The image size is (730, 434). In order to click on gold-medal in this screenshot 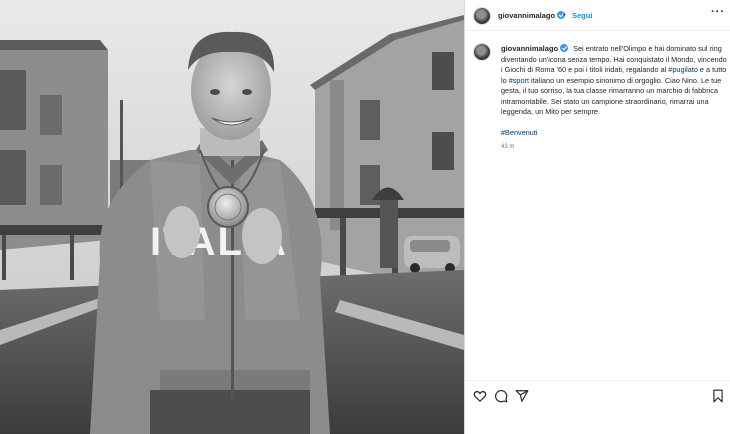, I will do `click(228, 207)`.